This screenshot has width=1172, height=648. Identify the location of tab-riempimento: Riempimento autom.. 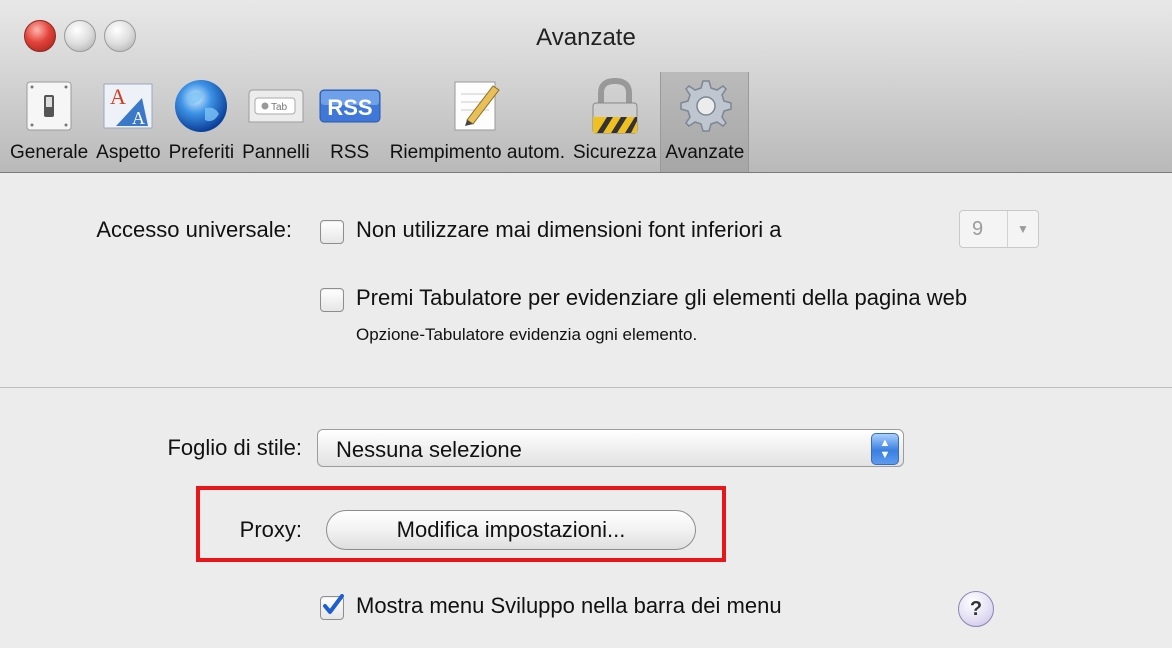
(477, 122).